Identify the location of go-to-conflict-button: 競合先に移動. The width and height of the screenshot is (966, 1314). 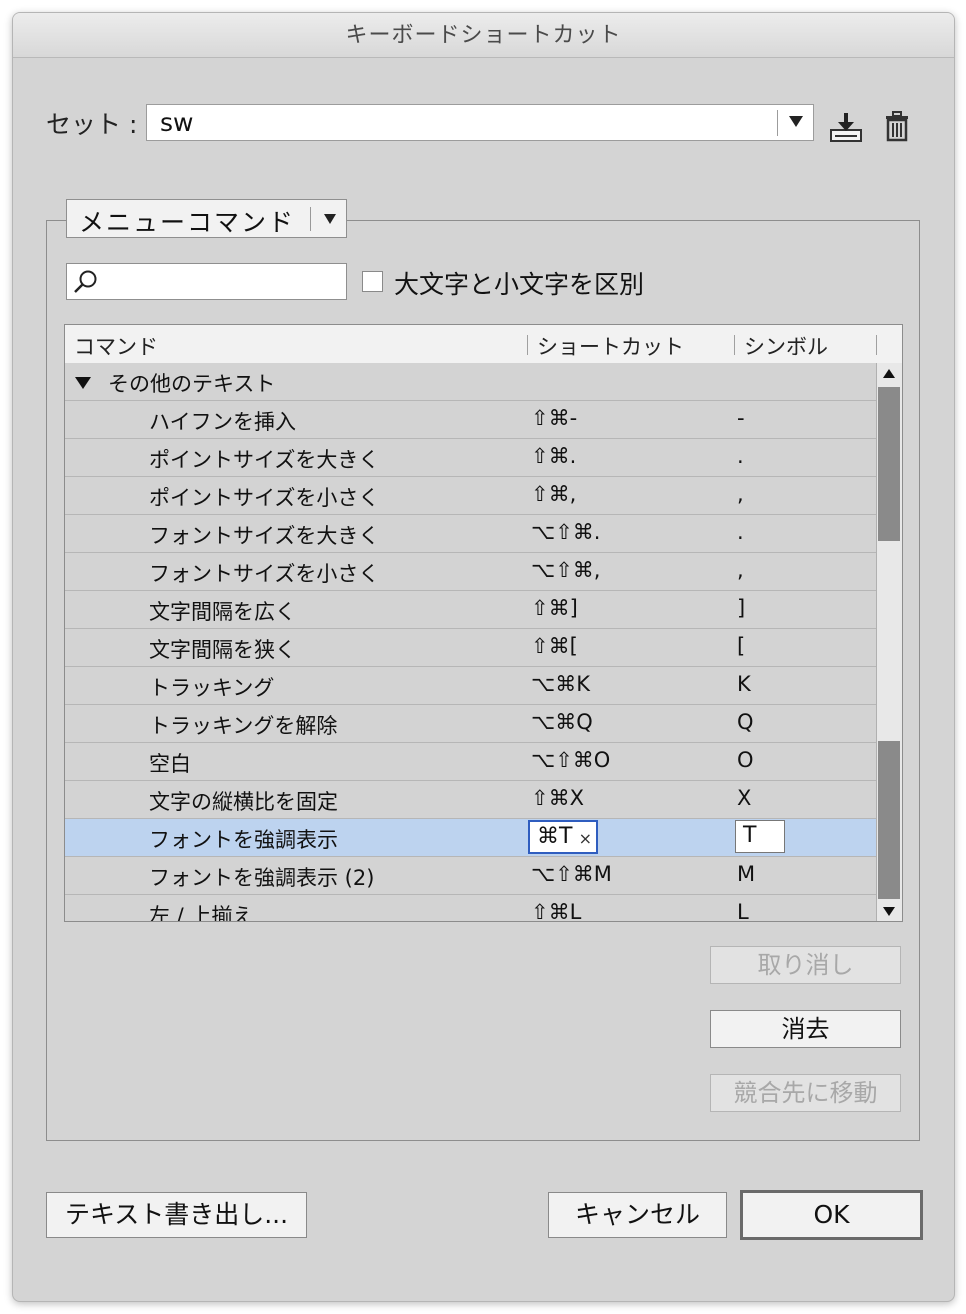
(805, 1093).